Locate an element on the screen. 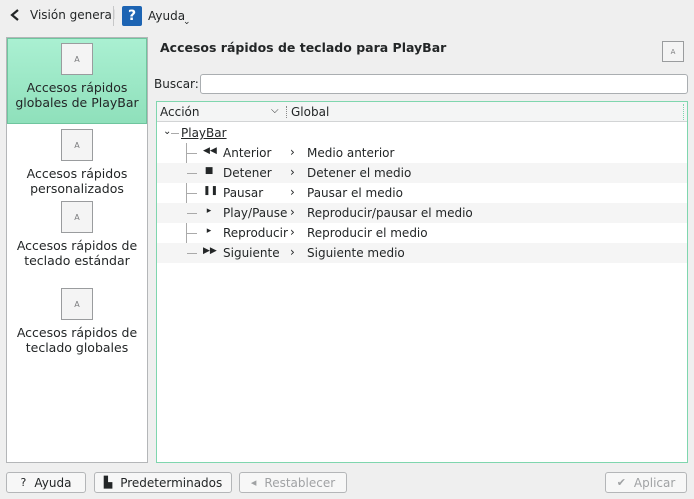 This screenshot has width=694, height=499. module-icon: A is located at coordinates (673, 51).